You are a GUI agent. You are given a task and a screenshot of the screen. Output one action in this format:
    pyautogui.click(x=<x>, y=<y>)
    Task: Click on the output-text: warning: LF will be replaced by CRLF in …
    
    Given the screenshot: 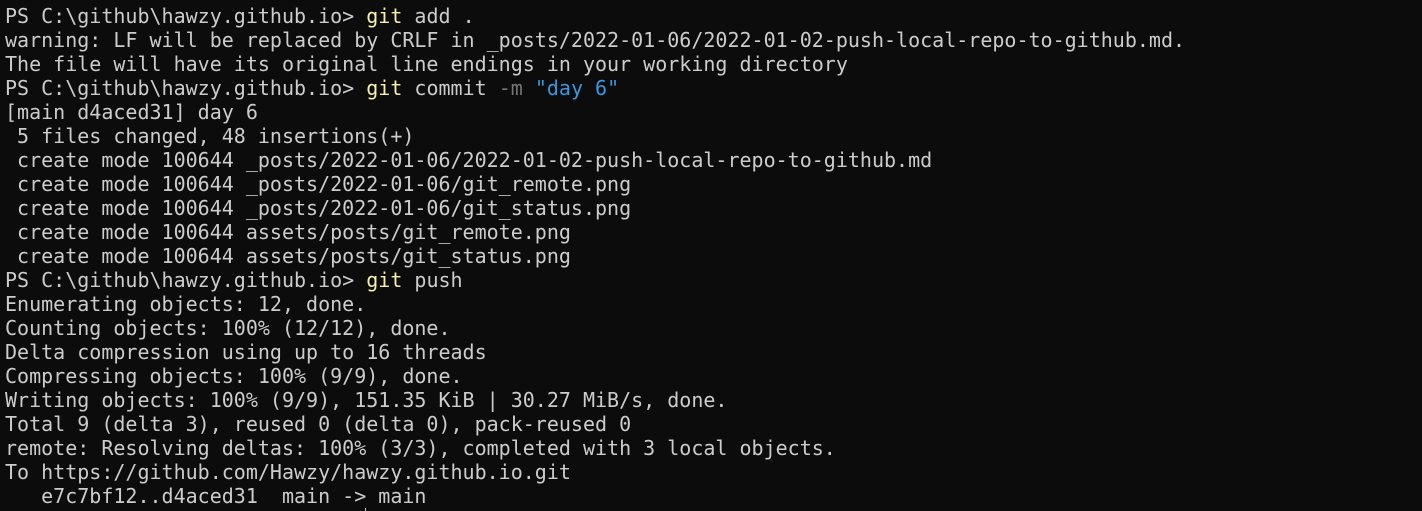 What is the action you would take?
    pyautogui.click(x=595, y=40)
    